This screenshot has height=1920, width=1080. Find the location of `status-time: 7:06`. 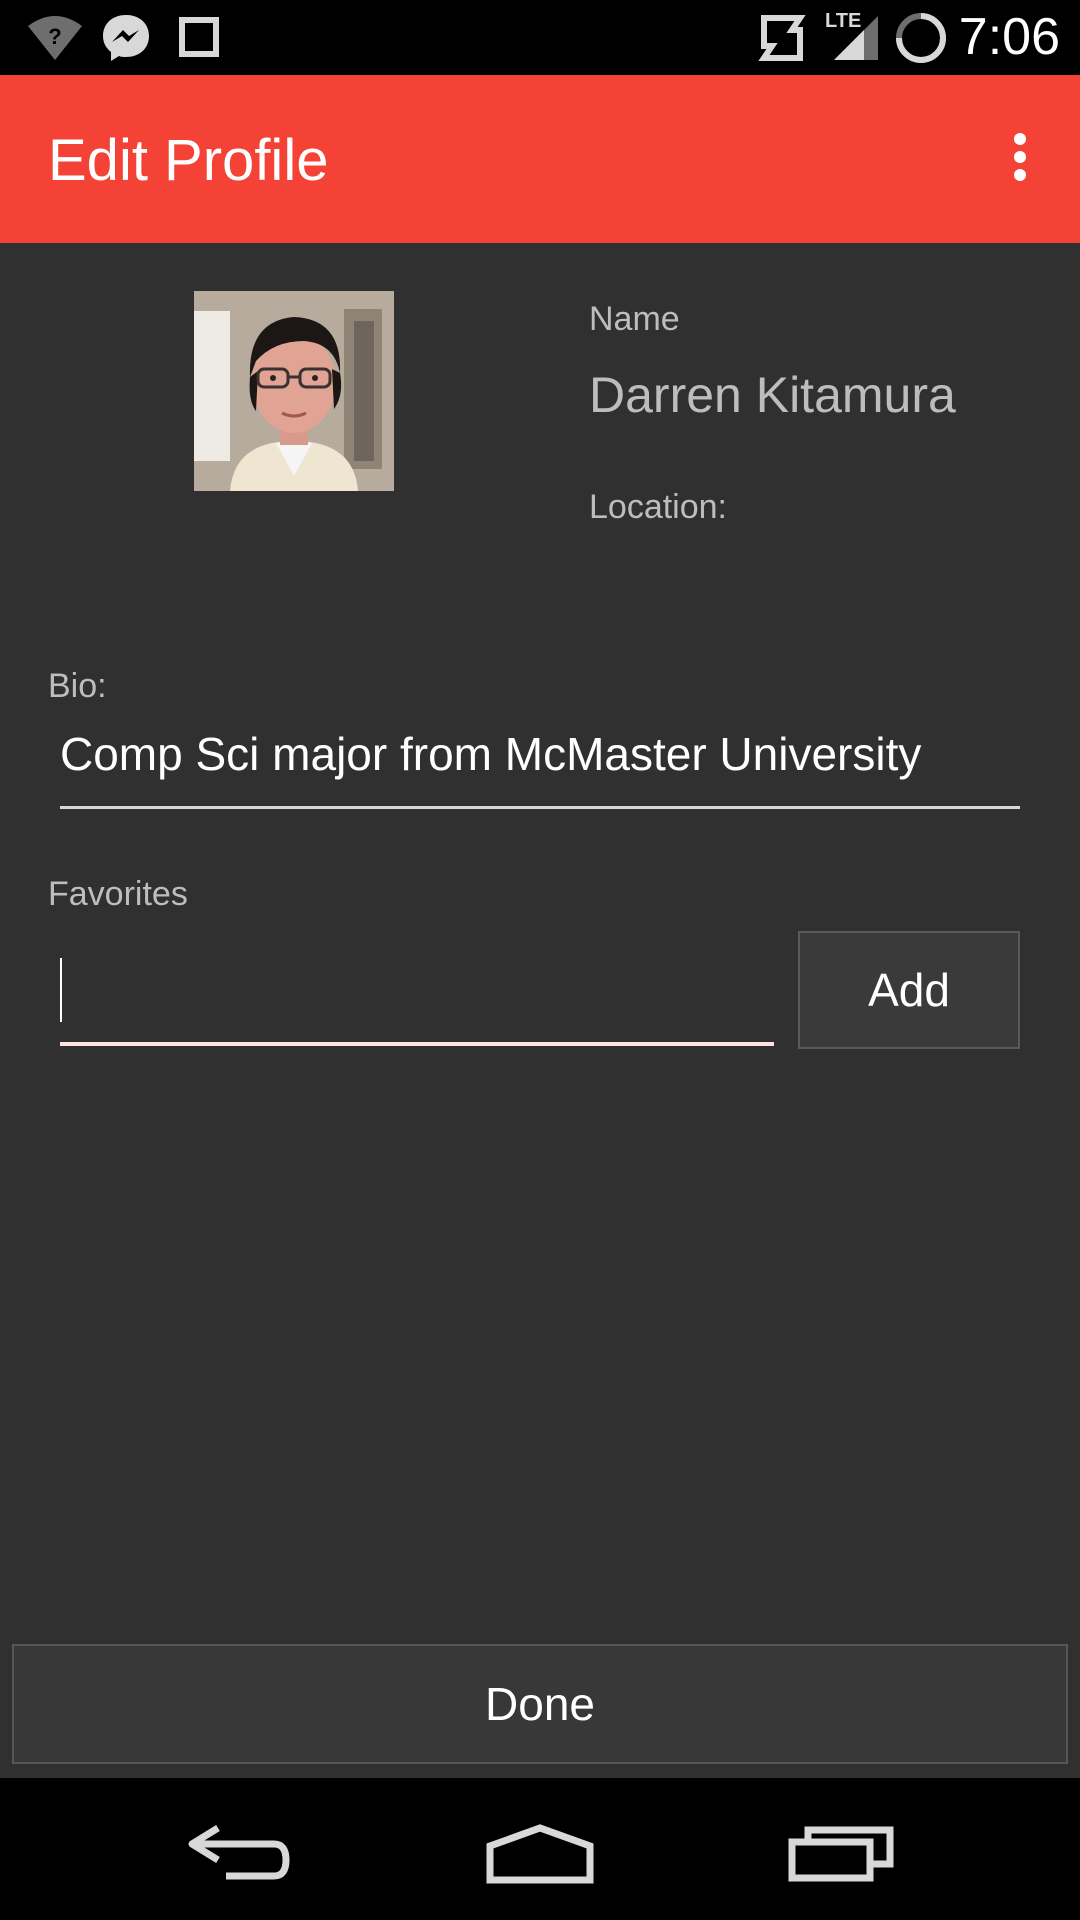

status-time: 7:06 is located at coordinates (1009, 37).